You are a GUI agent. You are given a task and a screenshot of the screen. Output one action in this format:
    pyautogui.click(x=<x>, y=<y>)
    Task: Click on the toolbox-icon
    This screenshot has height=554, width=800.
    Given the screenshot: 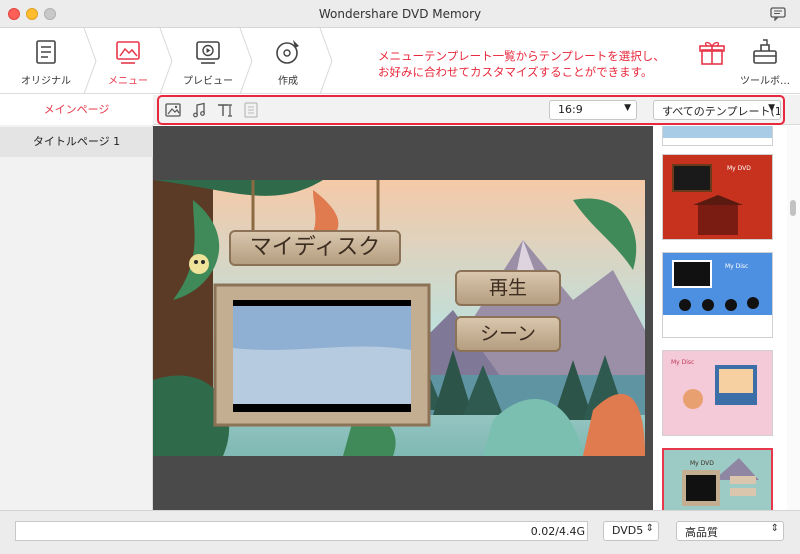 What is the action you would take?
    pyautogui.click(x=765, y=51)
    